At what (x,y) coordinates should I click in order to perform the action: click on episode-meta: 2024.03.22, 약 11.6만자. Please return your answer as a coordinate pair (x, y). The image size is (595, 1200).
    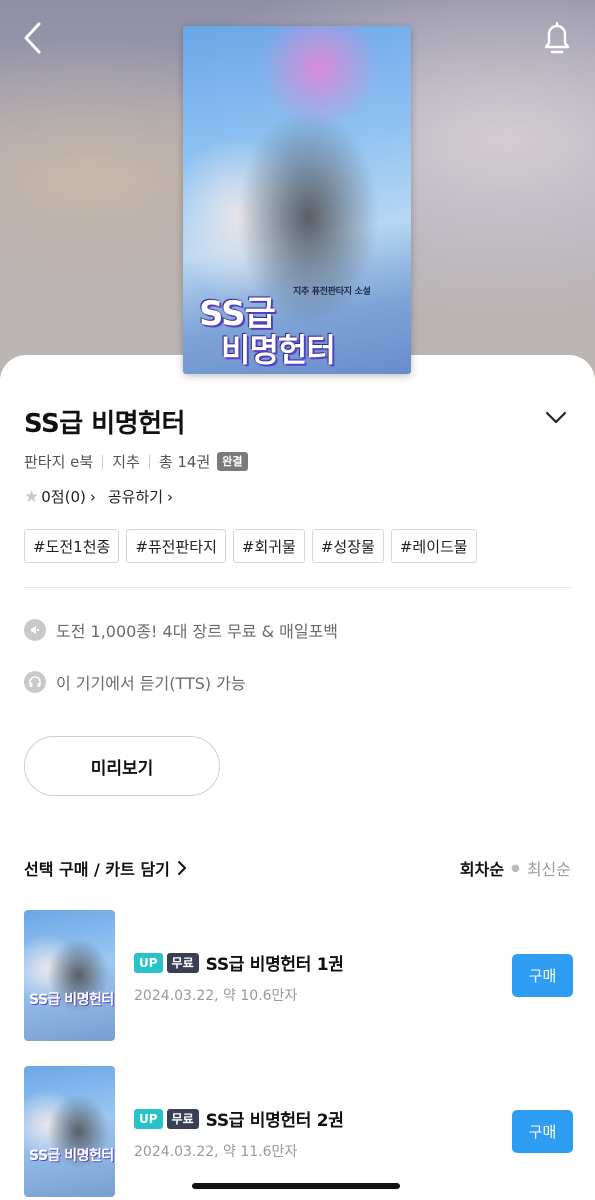
    Looking at the image, I should click on (216, 1152).